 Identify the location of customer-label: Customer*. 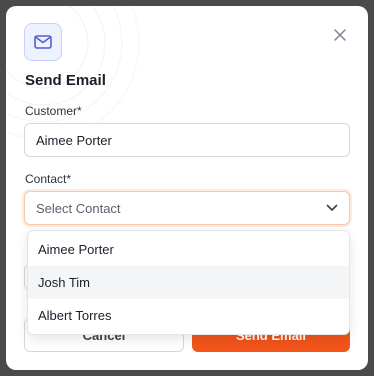
(53, 111).